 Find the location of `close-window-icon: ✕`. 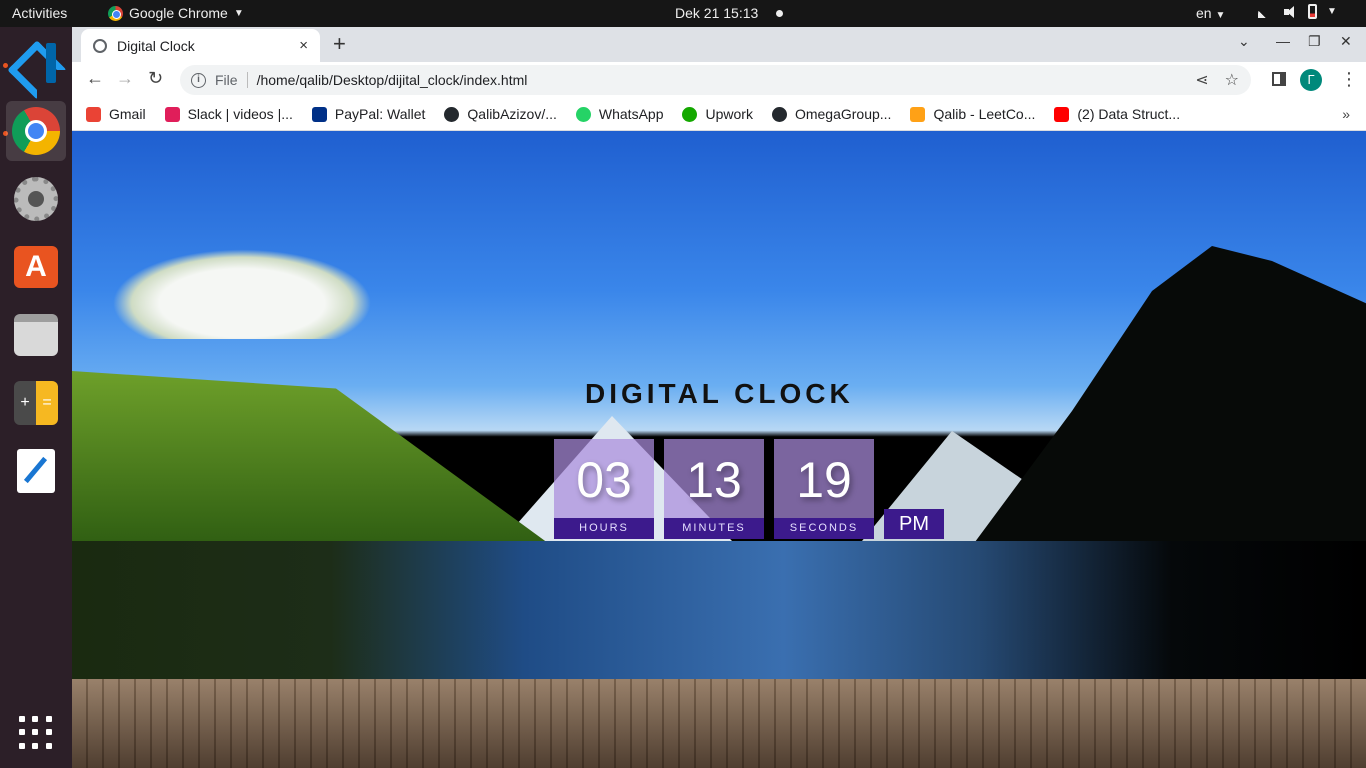

close-window-icon: ✕ is located at coordinates (1346, 41).